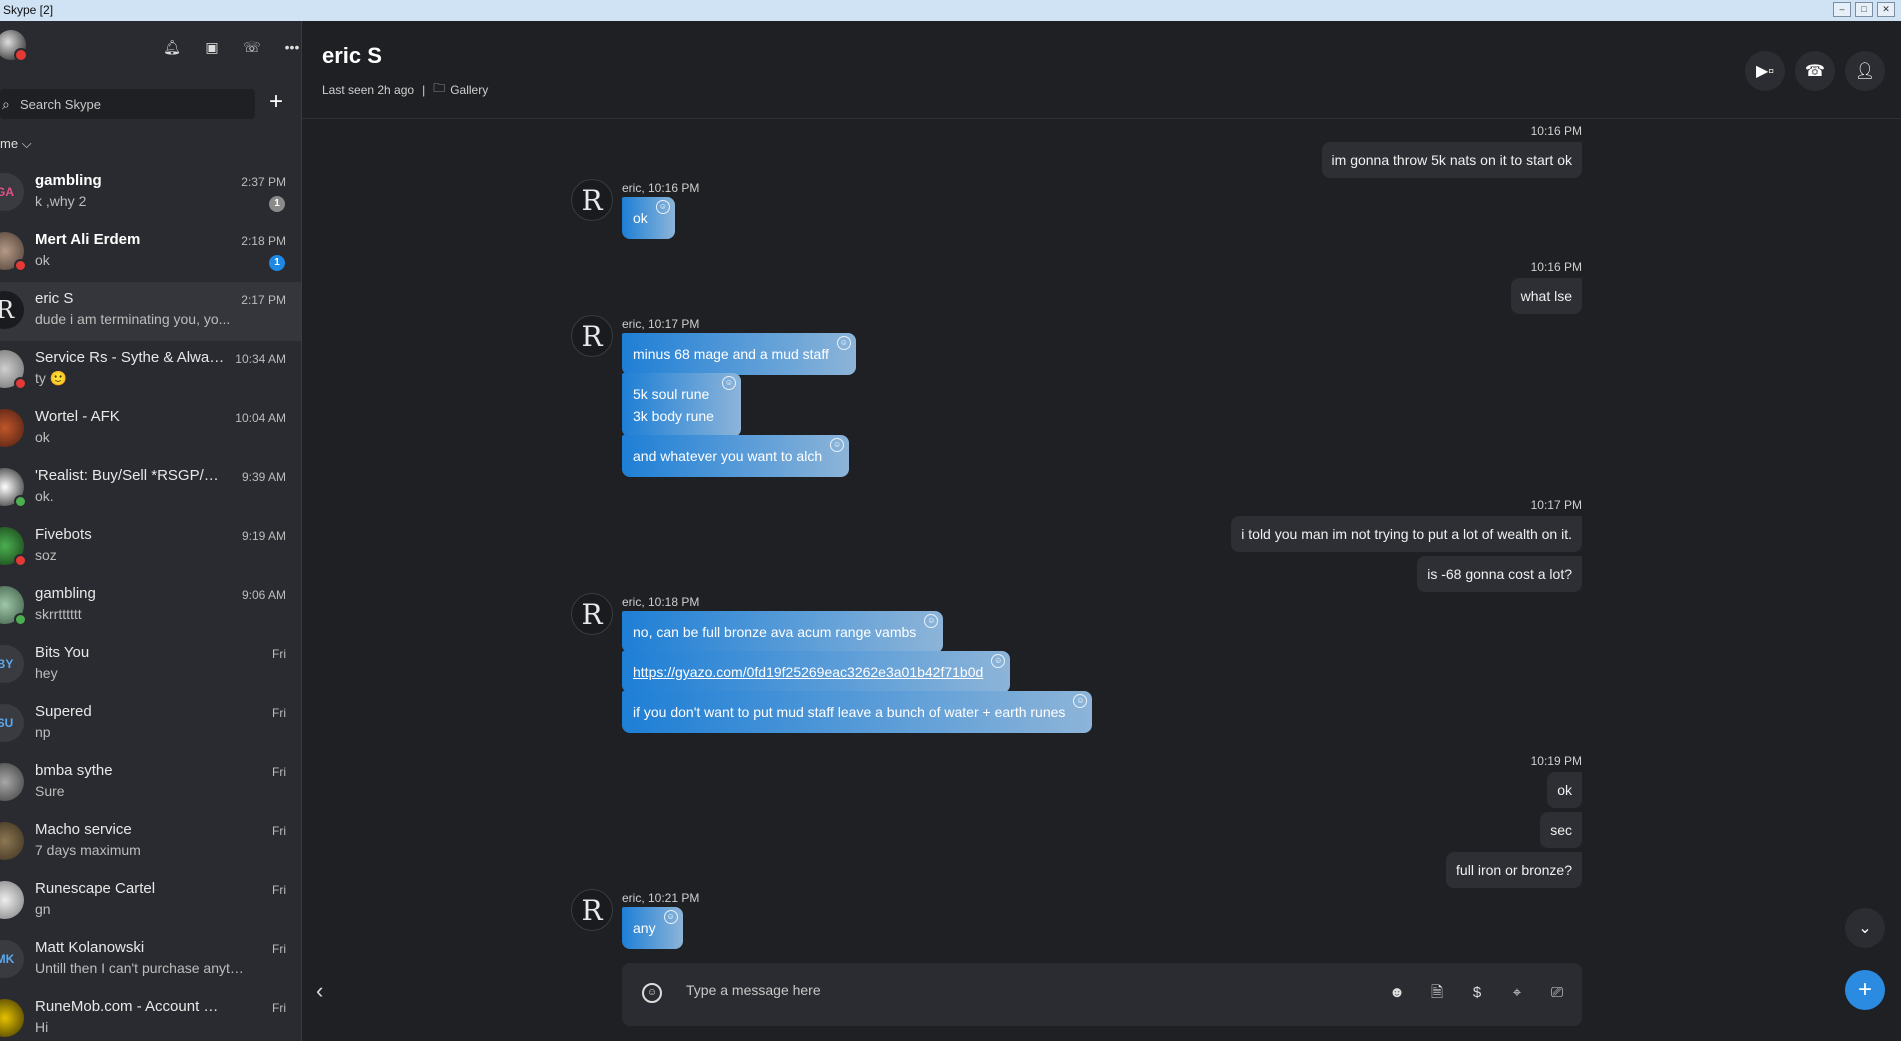 The height and width of the screenshot is (1041, 1901). Describe the element at coordinates (1514, 870) in the screenshot. I see `outgoing-message: full iron or bronze?` at that location.